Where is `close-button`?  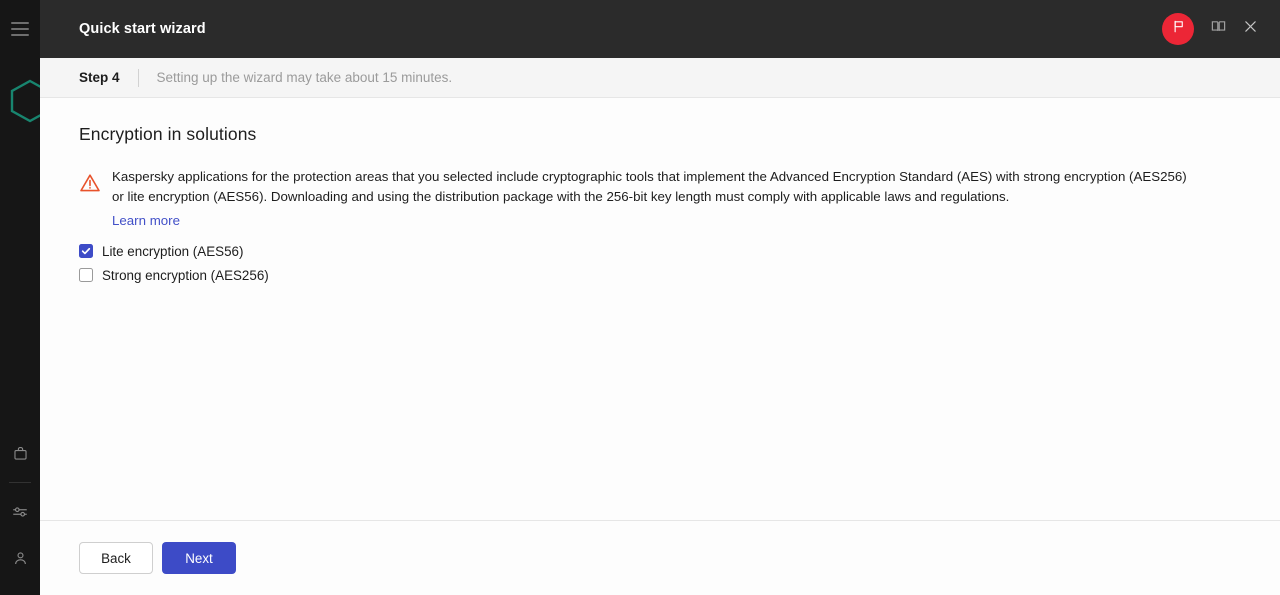
close-button is located at coordinates (1250, 29).